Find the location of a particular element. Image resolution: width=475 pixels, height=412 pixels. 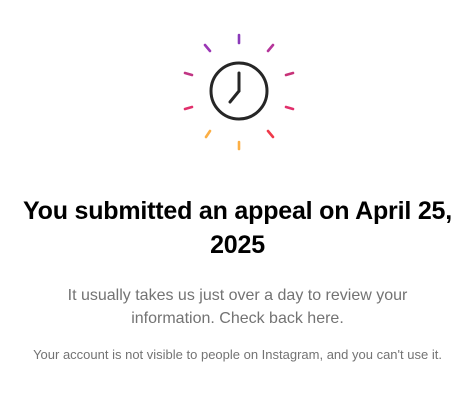

clock-icon is located at coordinates (239, 92).